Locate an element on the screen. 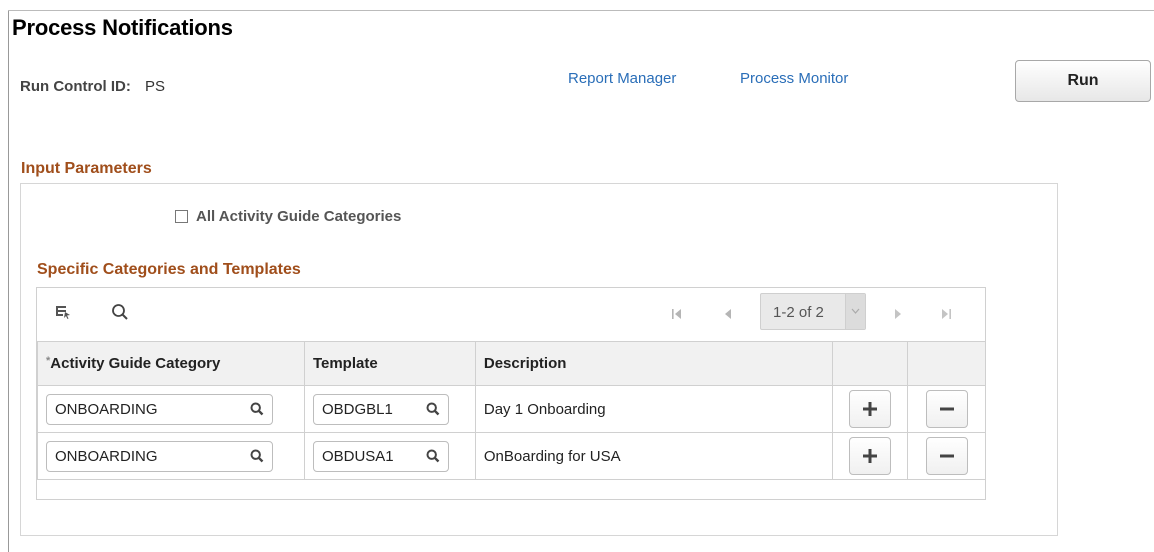 The width and height of the screenshot is (1154, 552). description-cell: OnBoarding for USA is located at coordinates (654, 456).